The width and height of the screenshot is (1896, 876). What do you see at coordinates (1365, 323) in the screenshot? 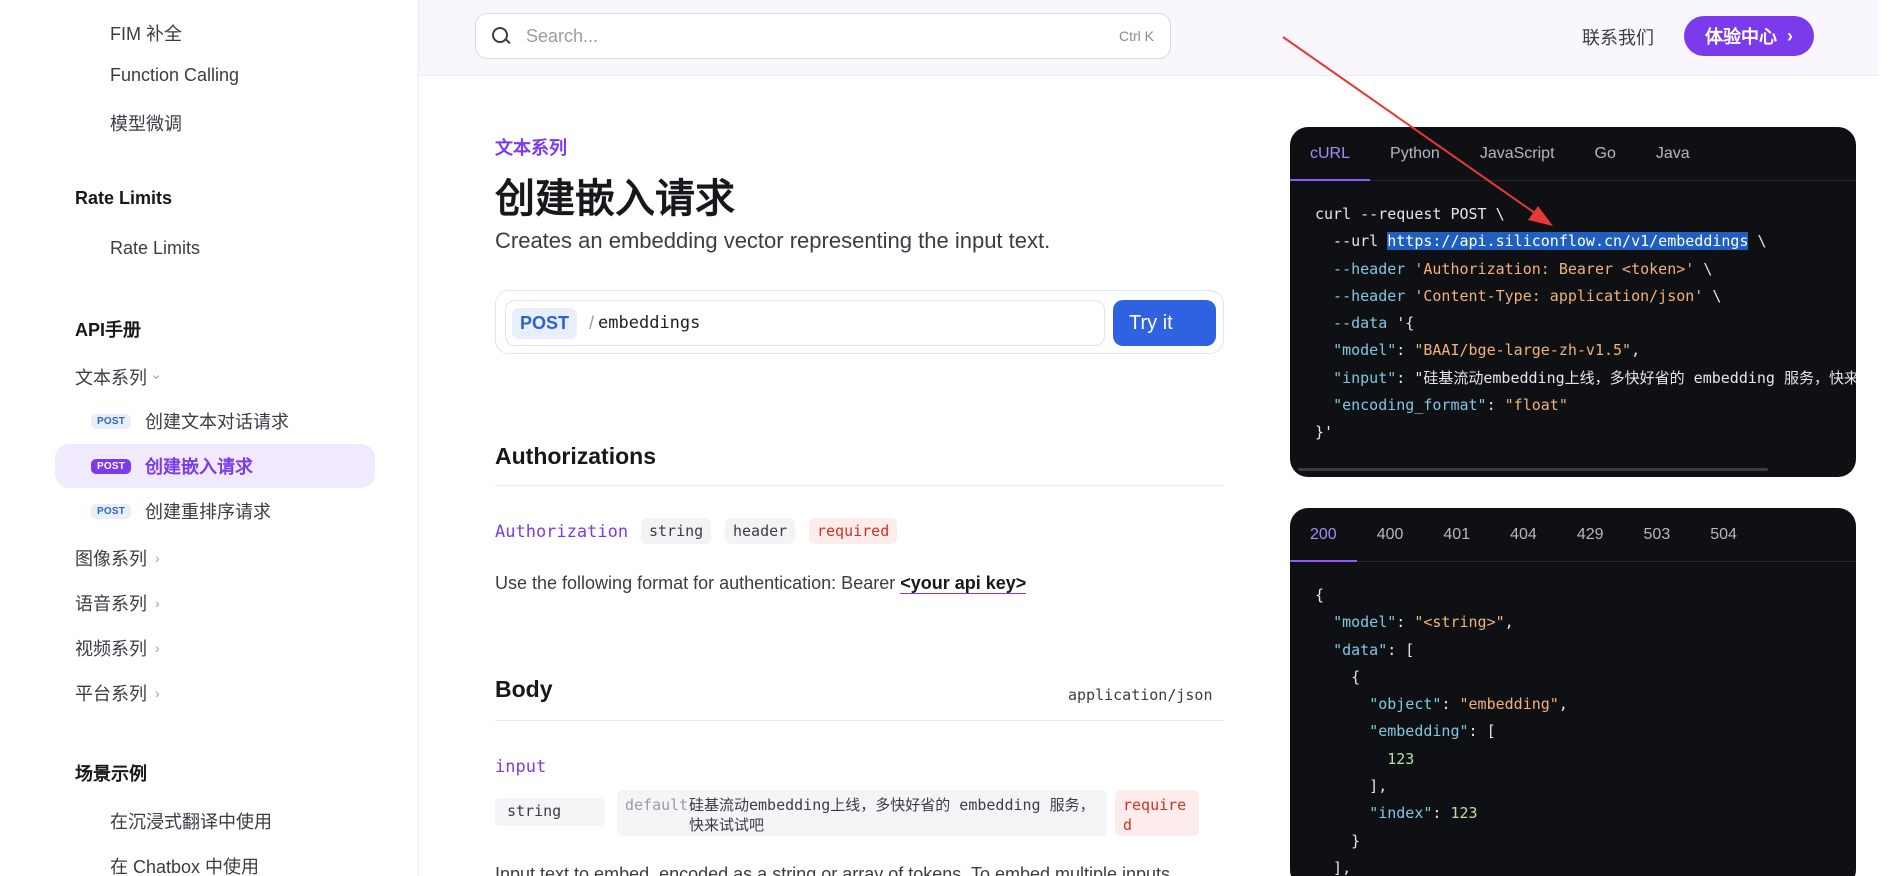
I see `code-line: --data '{` at bounding box center [1365, 323].